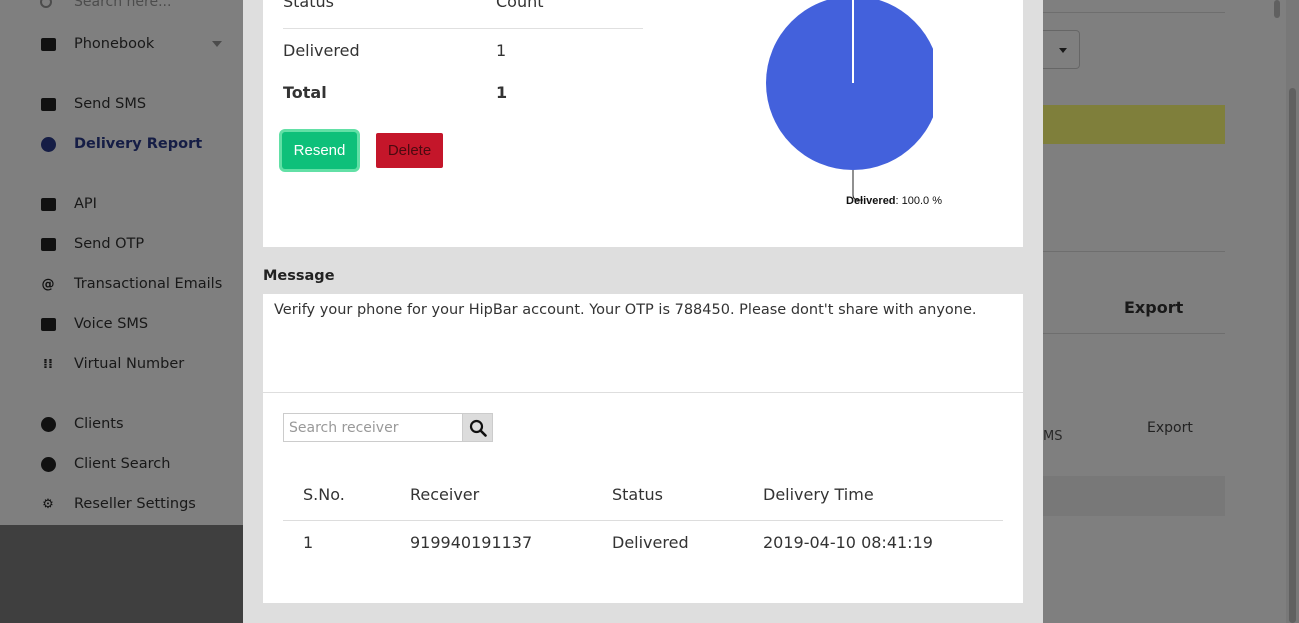 This screenshot has width=1299, height=623. I want to click on summary-row-status: Delivered, so click(321, 50).